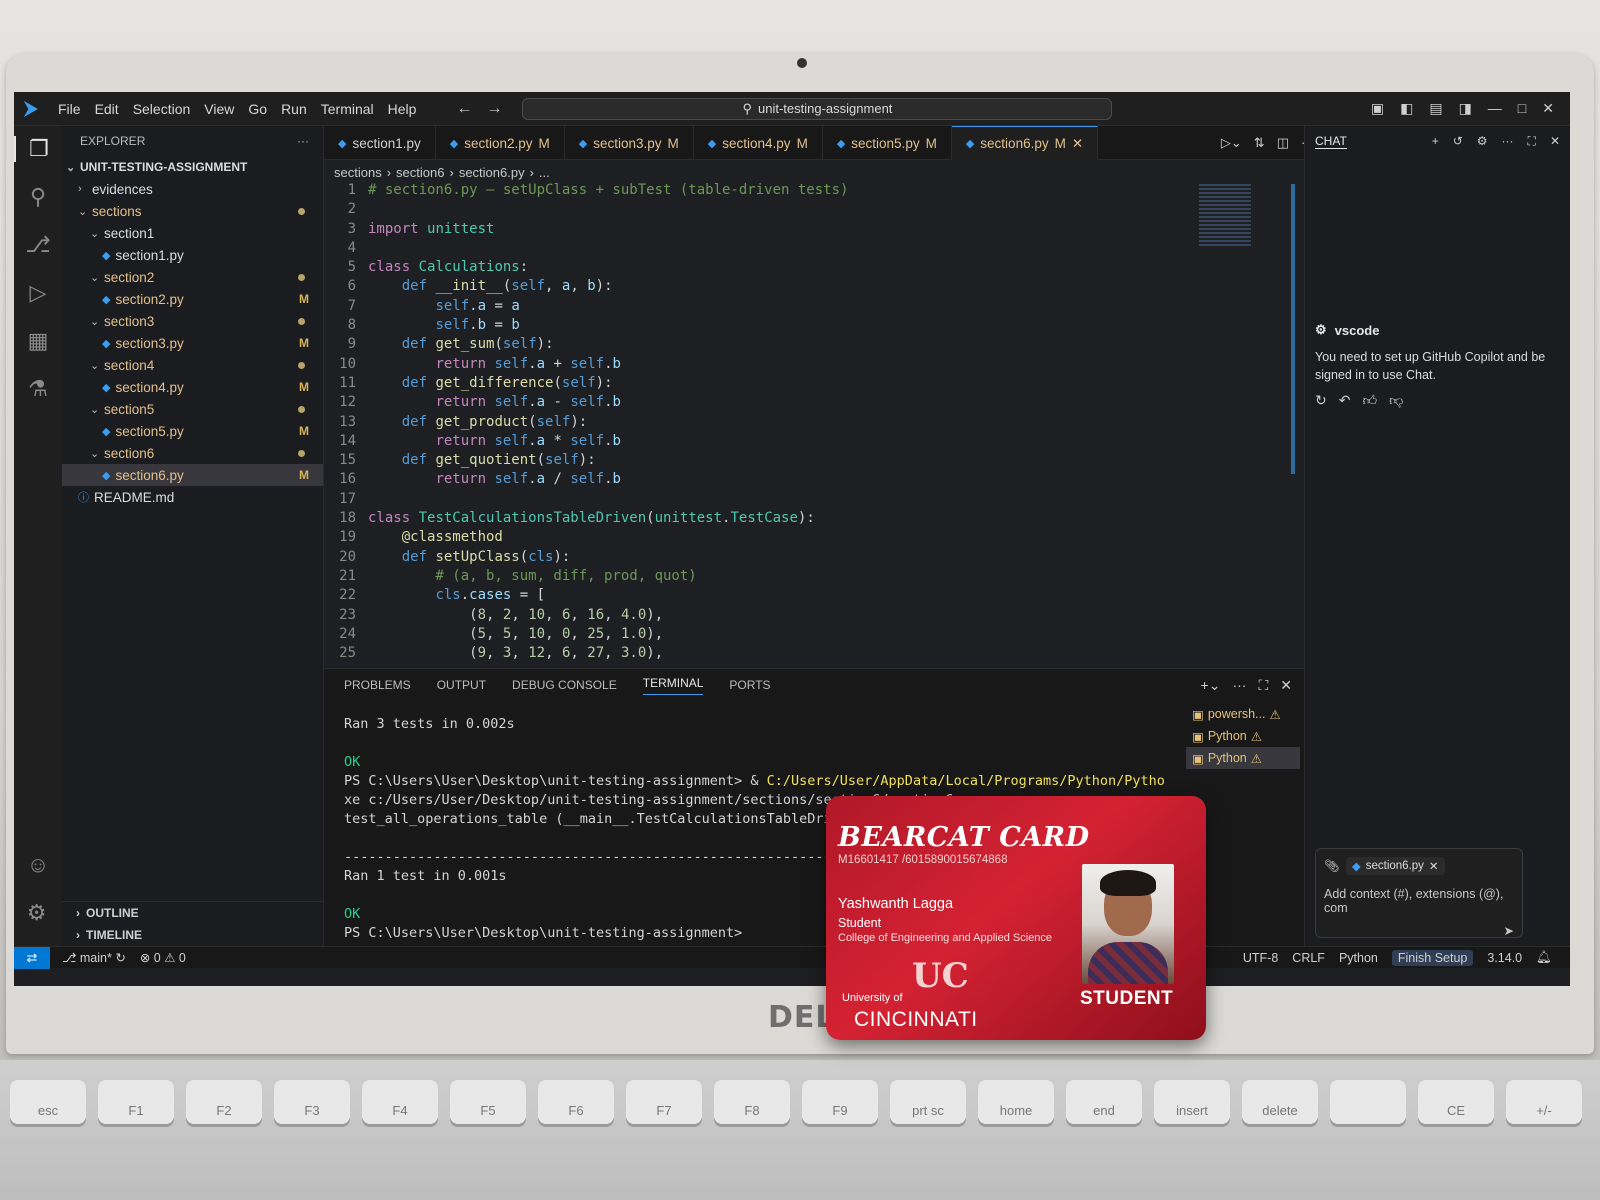 The width and height of the screenshot is (1600, 1200). Describe the element at coordinates (38, 149) in the screenshot. I see `explorer-icon: ❐` at that location.